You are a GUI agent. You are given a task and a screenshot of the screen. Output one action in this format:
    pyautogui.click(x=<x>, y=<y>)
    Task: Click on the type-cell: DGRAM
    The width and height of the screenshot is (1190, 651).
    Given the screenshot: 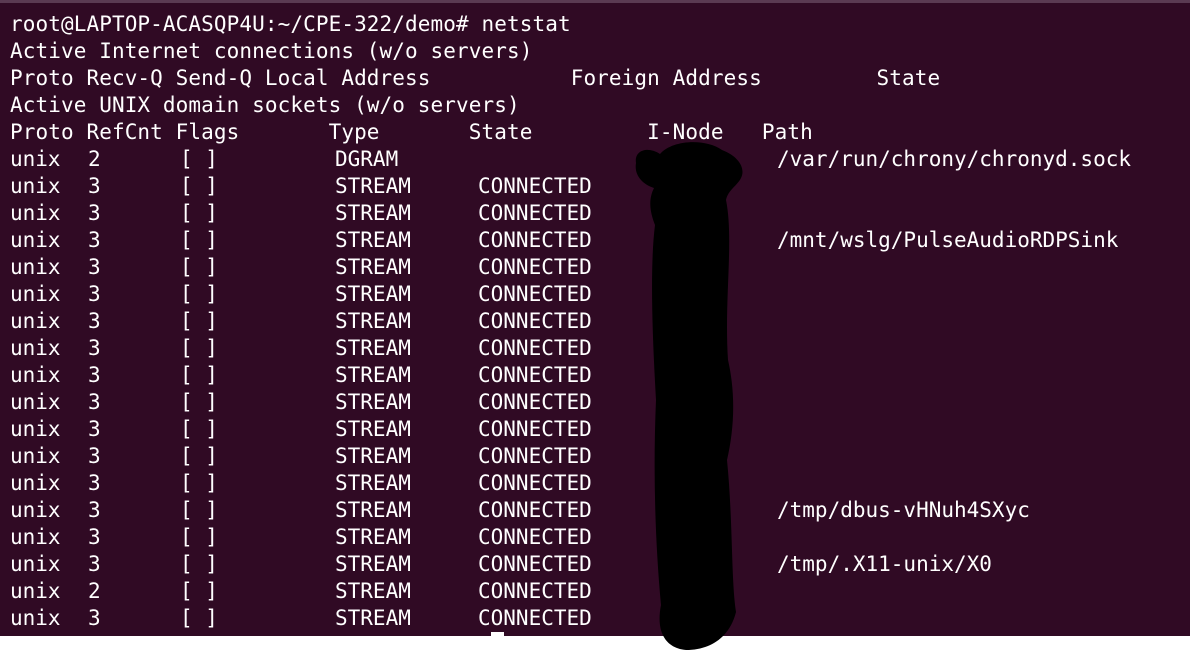 What is the action you would take?
    pyautogui.click(x=367, y=159)
    